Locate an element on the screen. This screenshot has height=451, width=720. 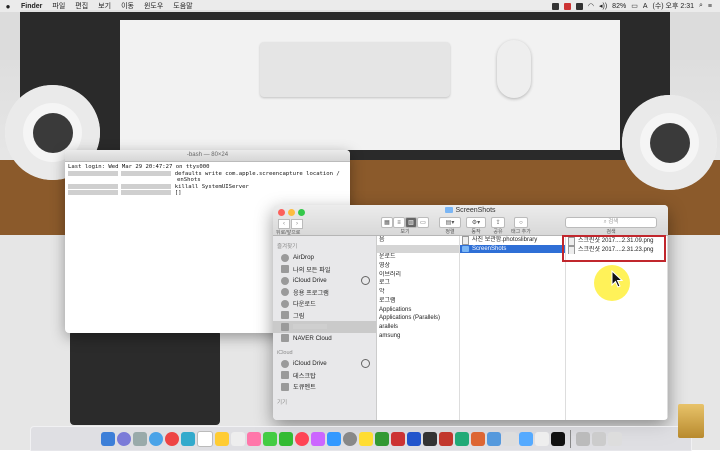
list-item: 음 is located at coordinates (418, 240).